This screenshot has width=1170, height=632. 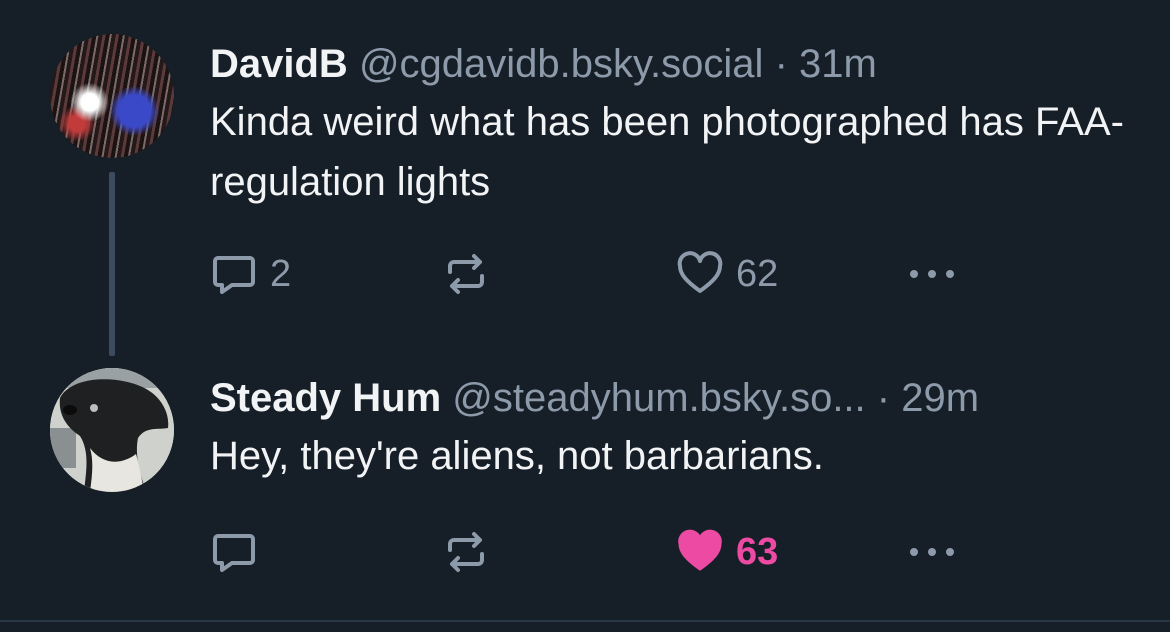 I want to click on timestamp: · 29m, so click(x=928, y=398).